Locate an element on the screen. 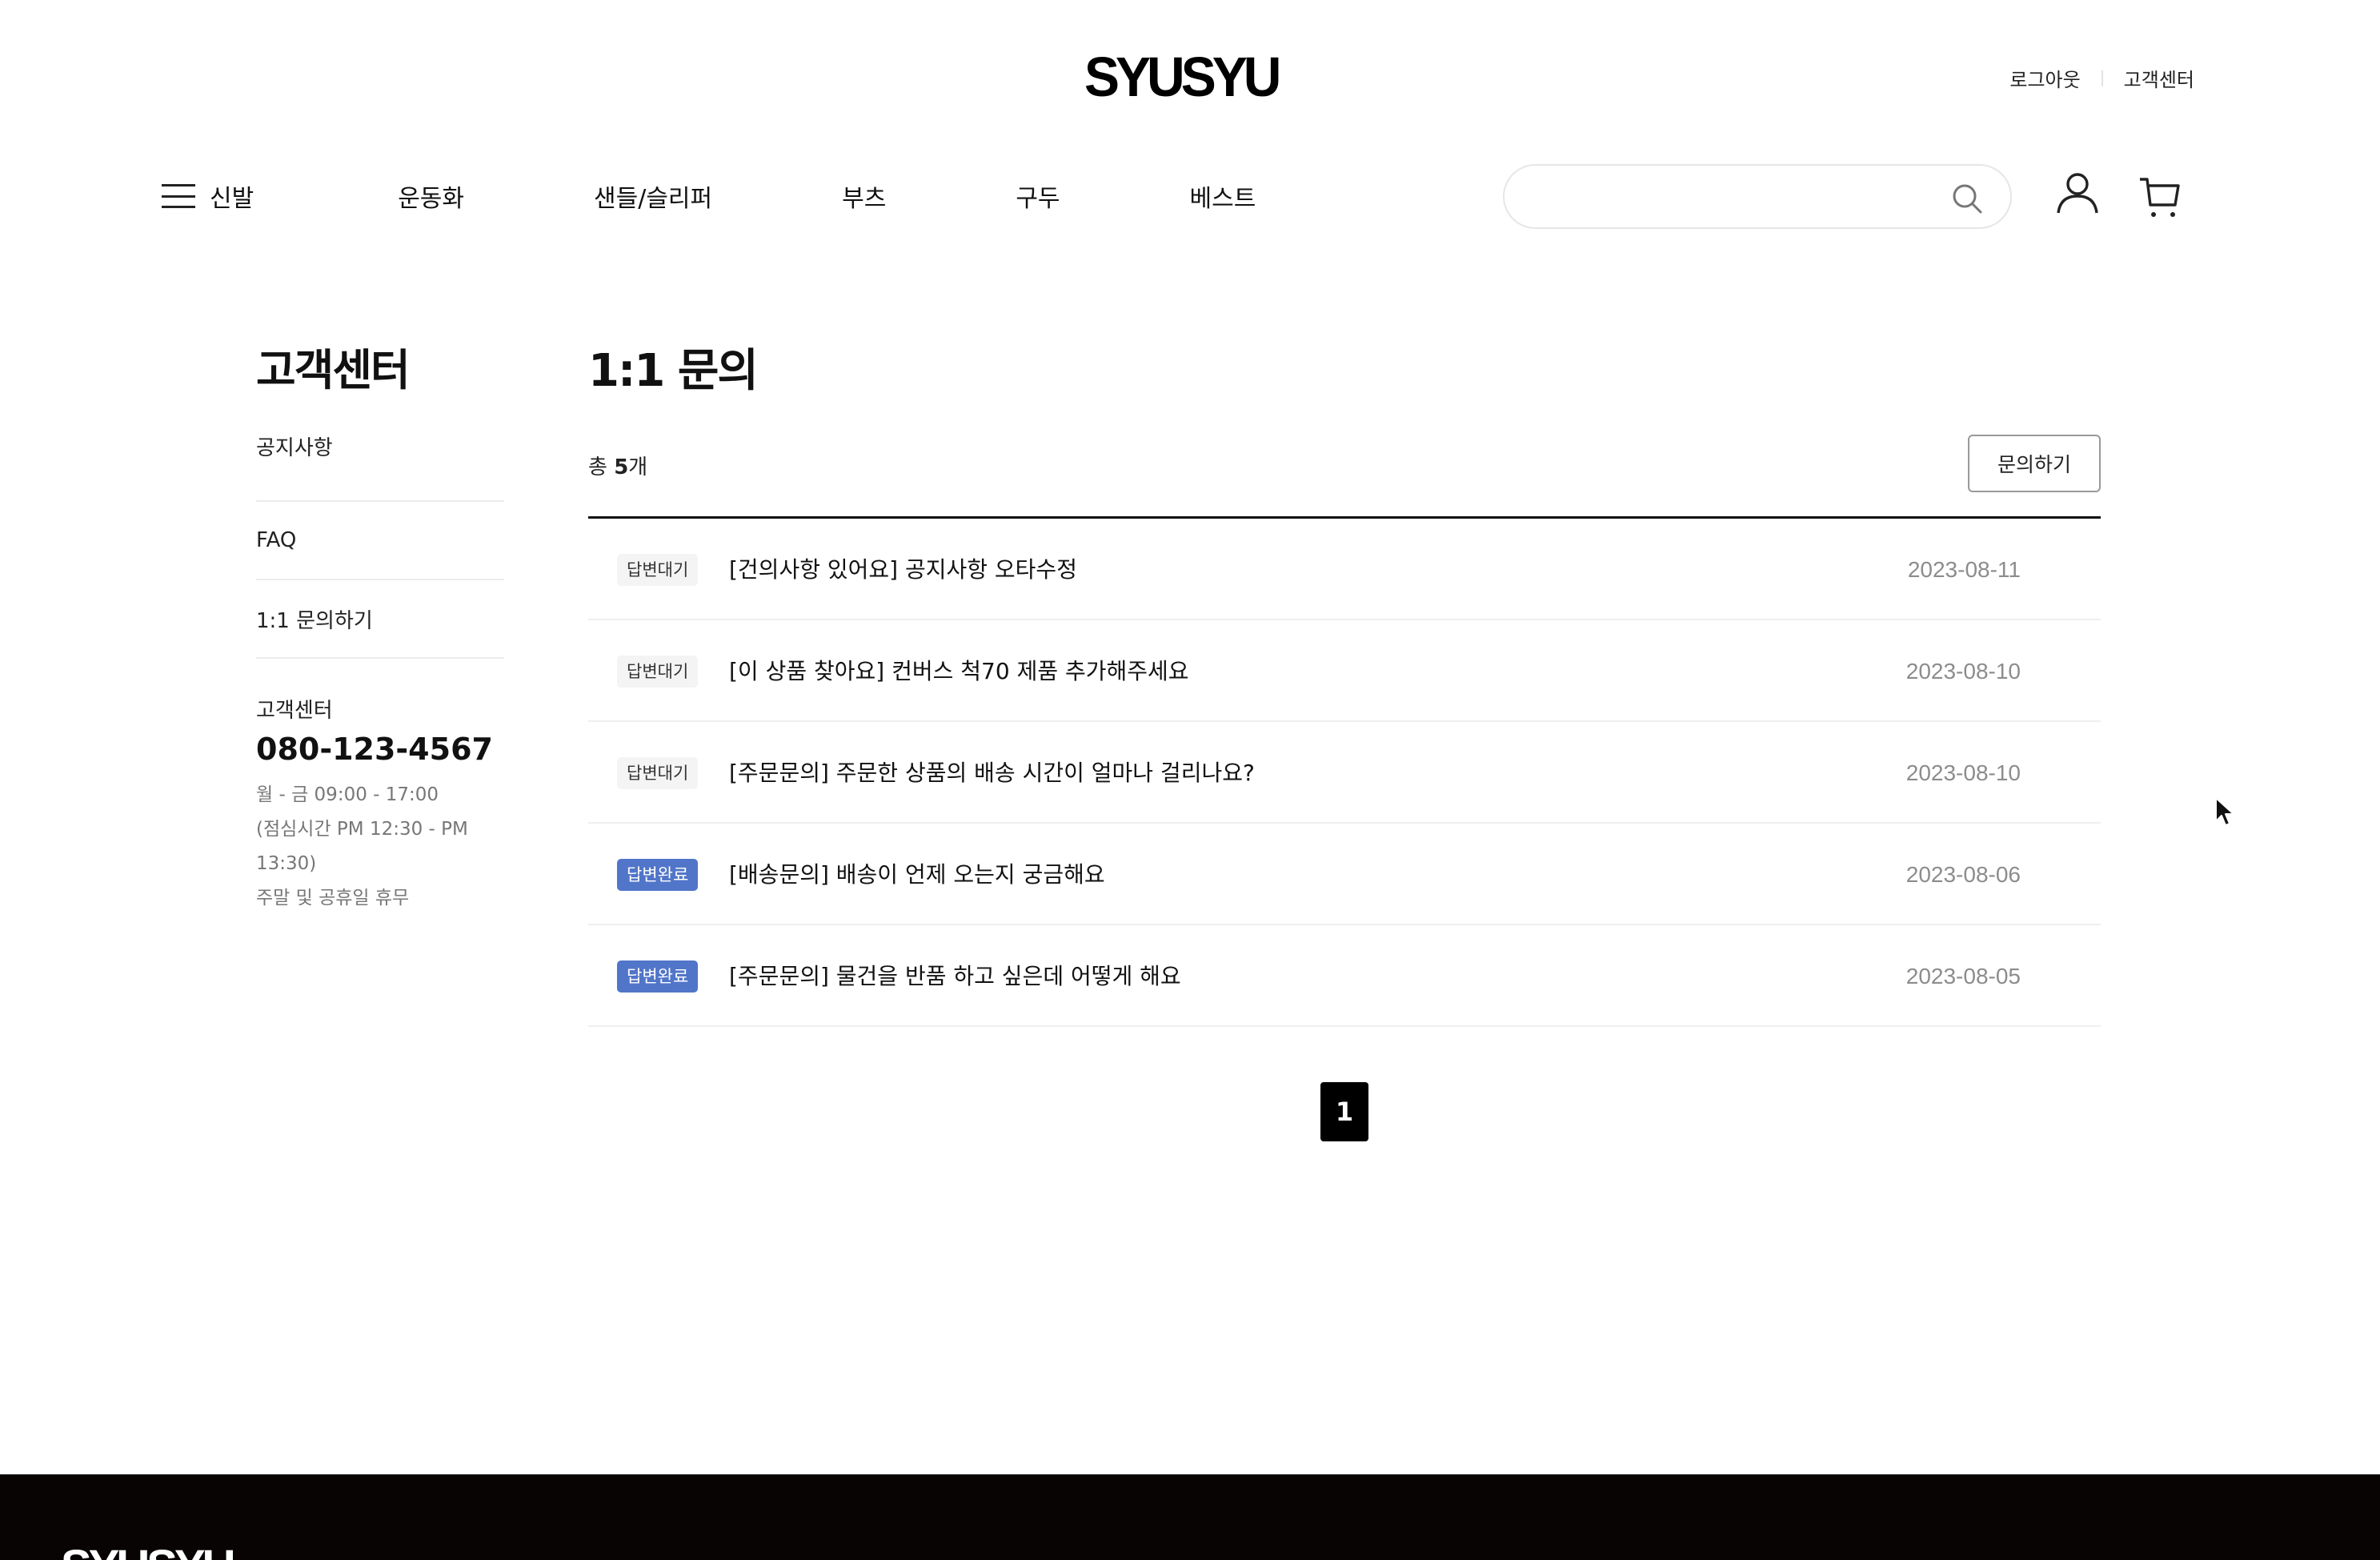 The width and height of the screenshot is (2380, 1560). cs-hours-line: 월 - 금 09:00 - 17:00 is located at coordinates (347, 794).